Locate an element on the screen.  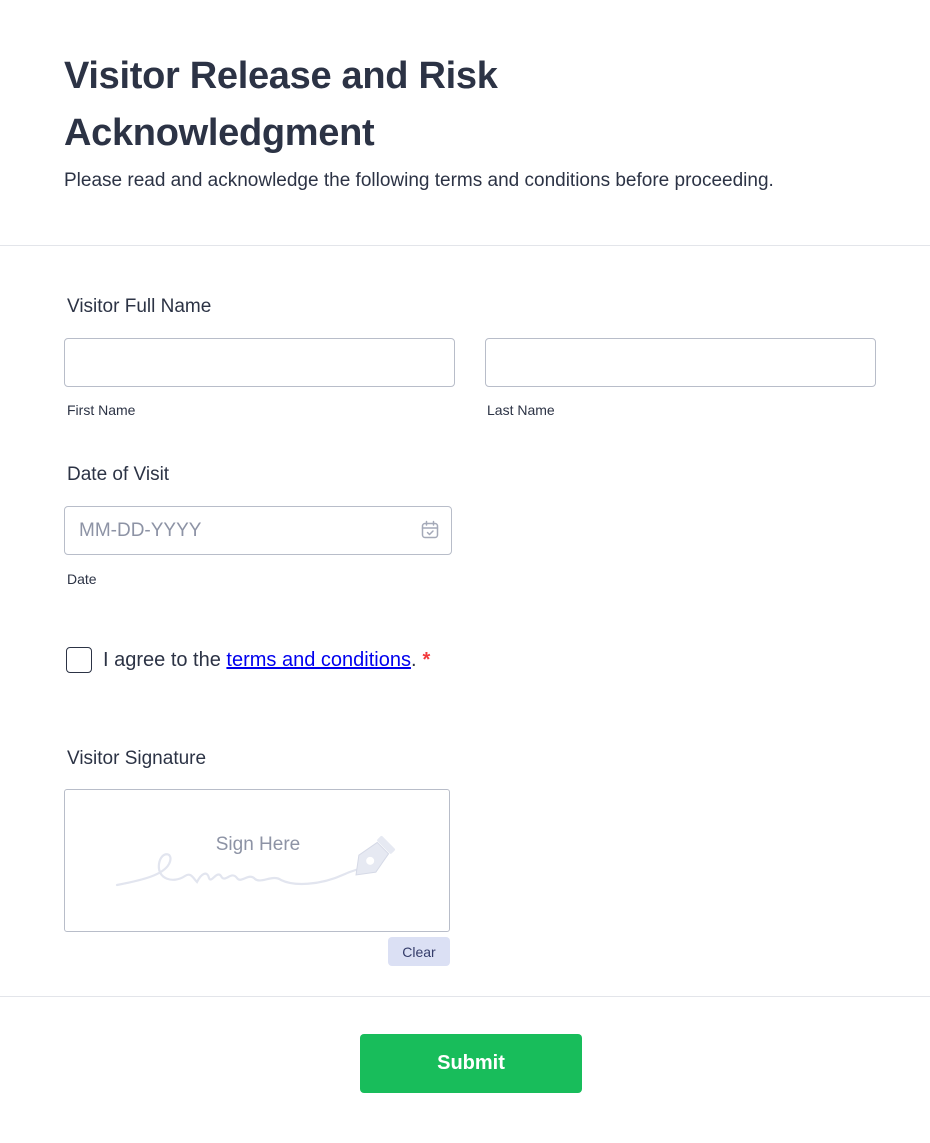
terms-link: terms and conditions is located at coordinates (318, 660).